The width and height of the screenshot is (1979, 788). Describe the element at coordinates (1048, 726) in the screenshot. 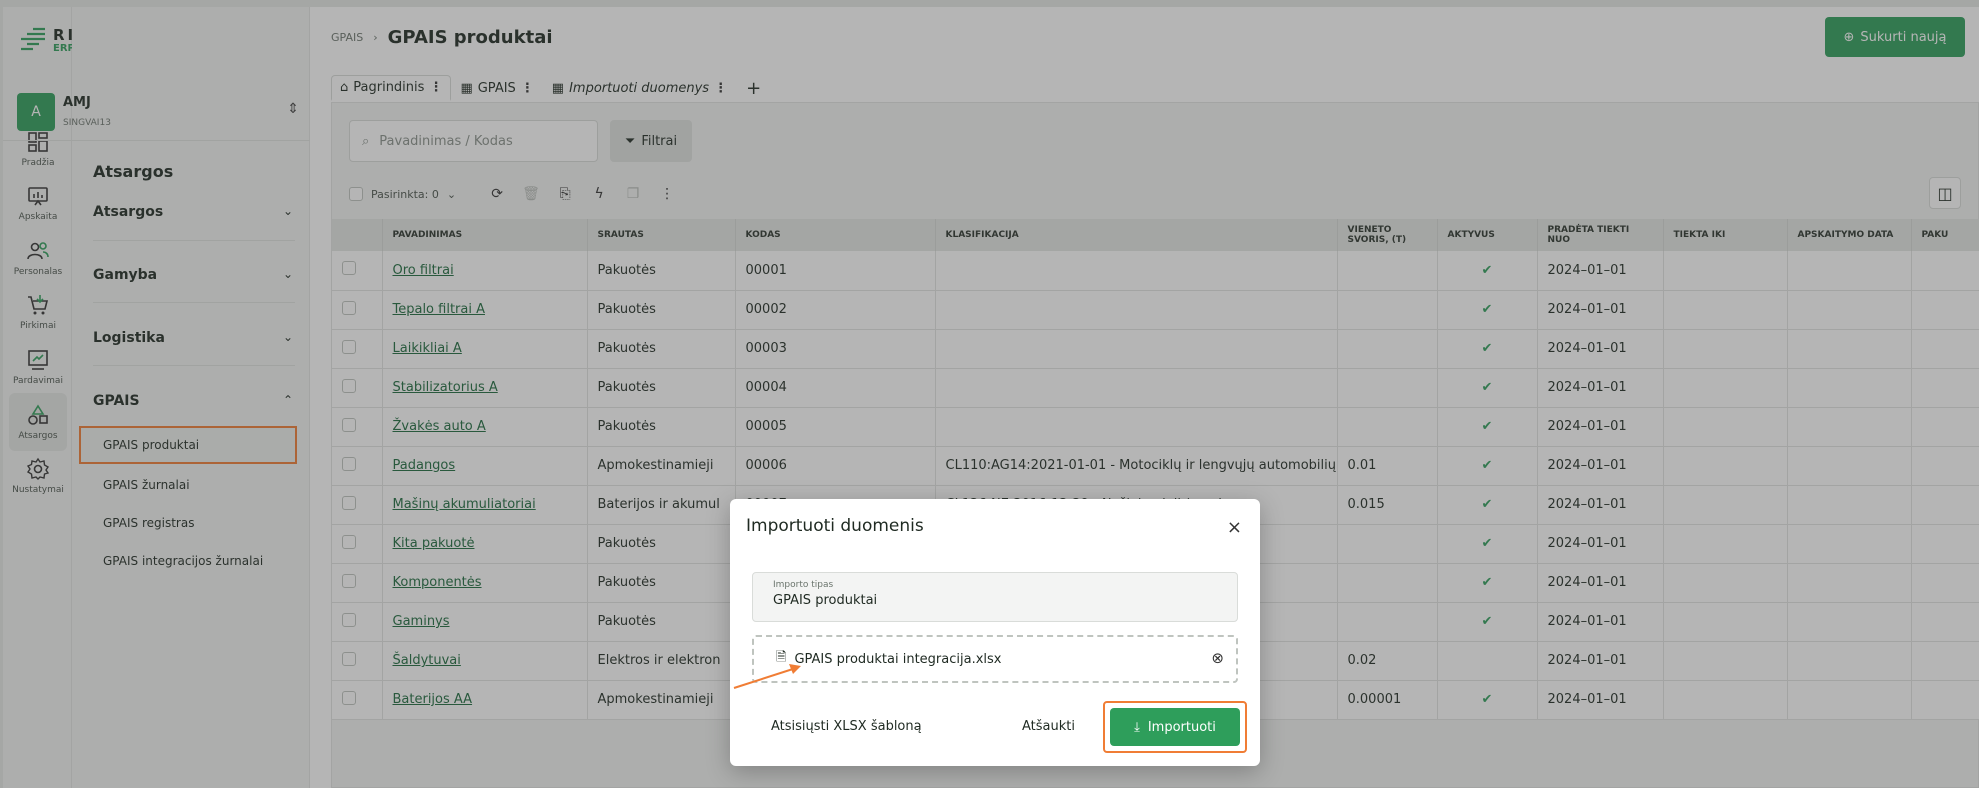

I see `cancel-button: Atšaukti` at that location.